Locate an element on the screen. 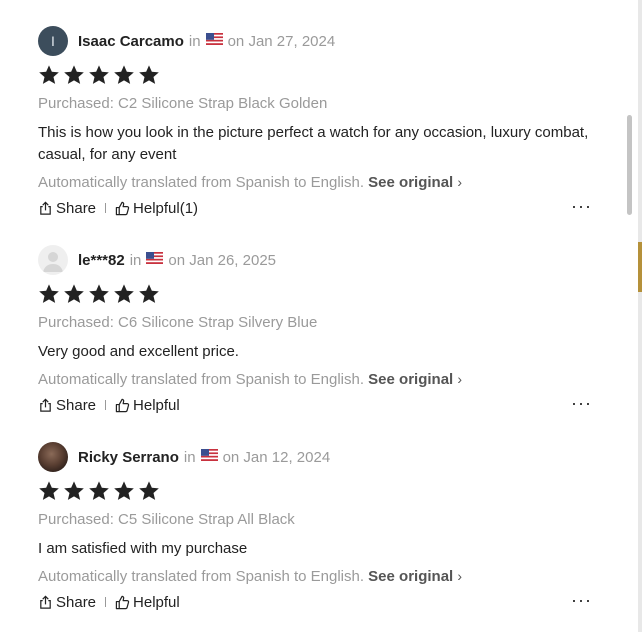 The height and width of the screenshot is (632, 642). default-user-icon is located at coordinates (53, 262).